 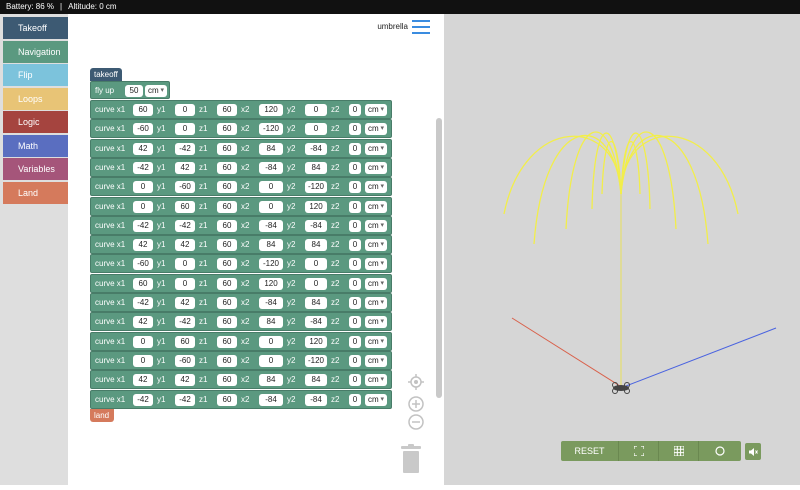 What do you see at coordinates (416, 404) in the screenshot?
I see `zoom-in-icon` at bounding box center [416, 404].